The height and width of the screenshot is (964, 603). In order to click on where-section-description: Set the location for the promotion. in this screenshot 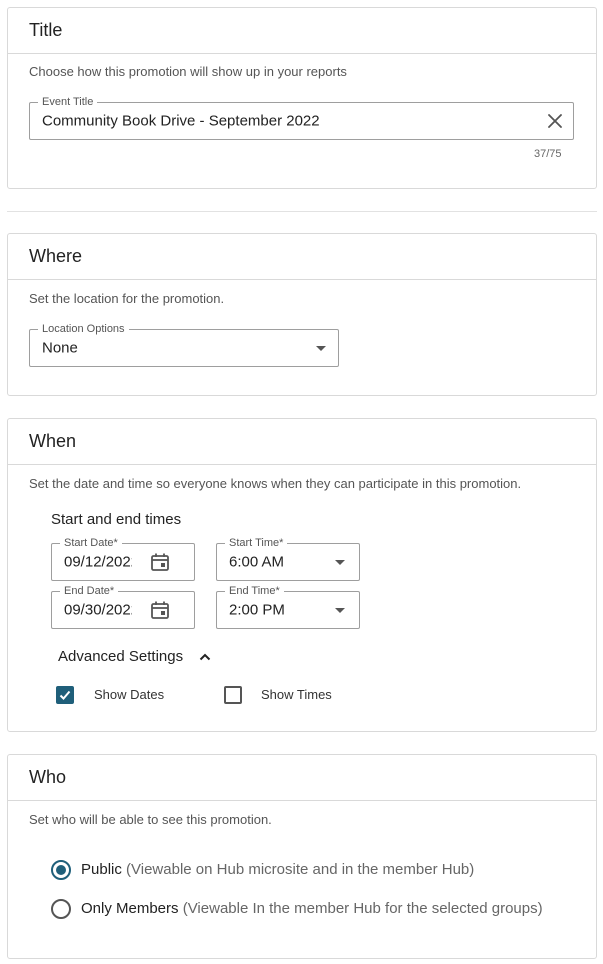, I will do `click(127, 298)`.